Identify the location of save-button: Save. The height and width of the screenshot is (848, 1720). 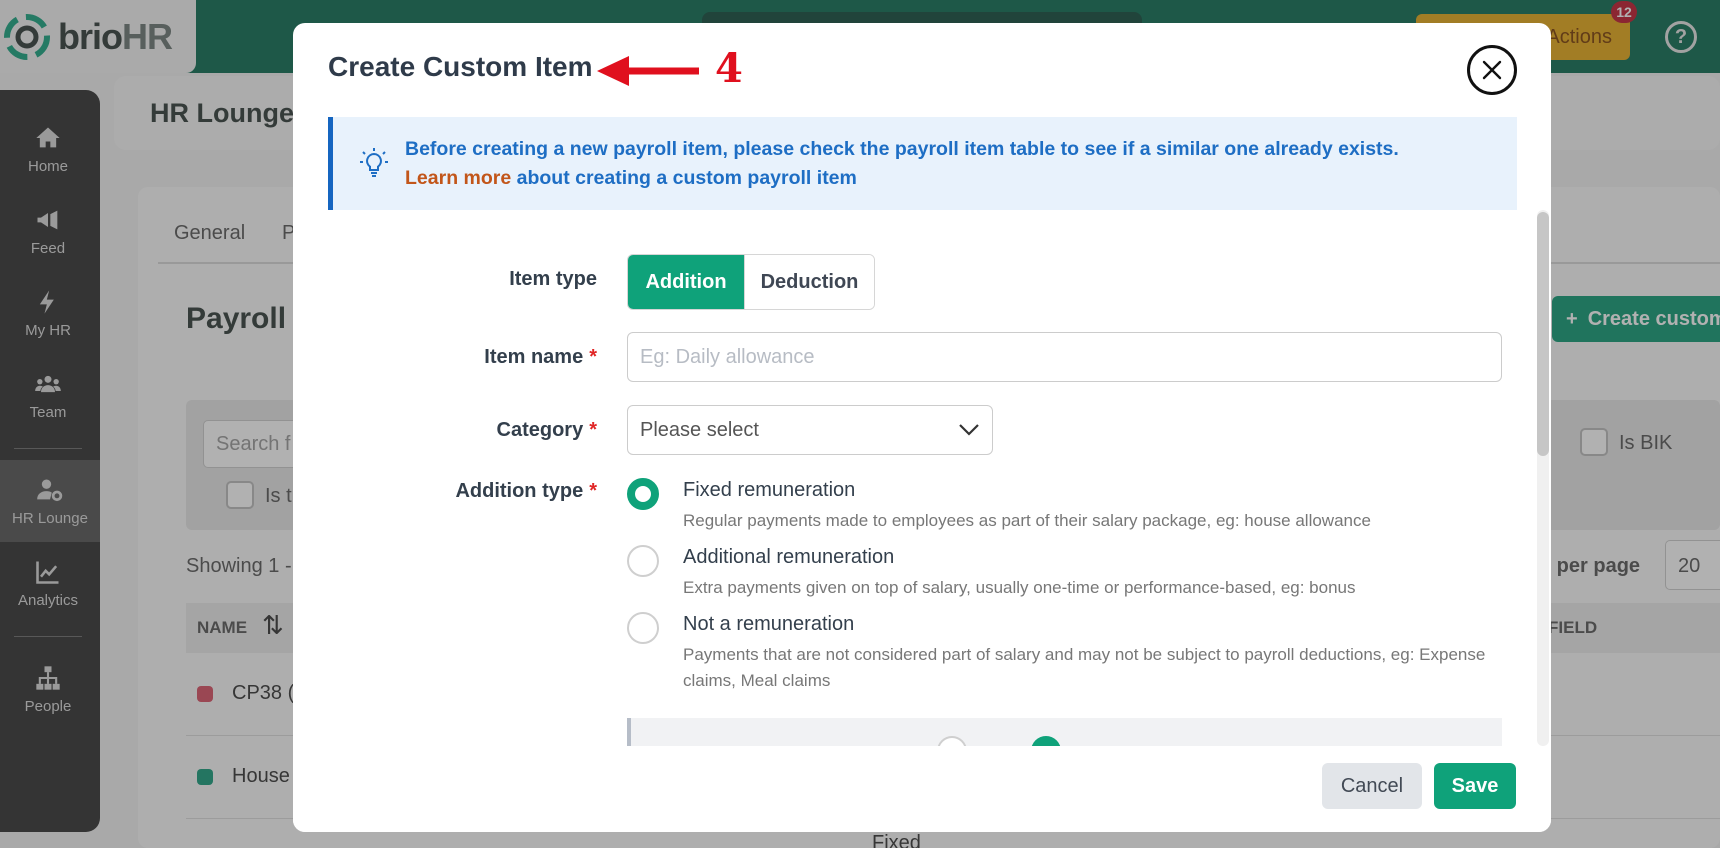
(1475, 786).